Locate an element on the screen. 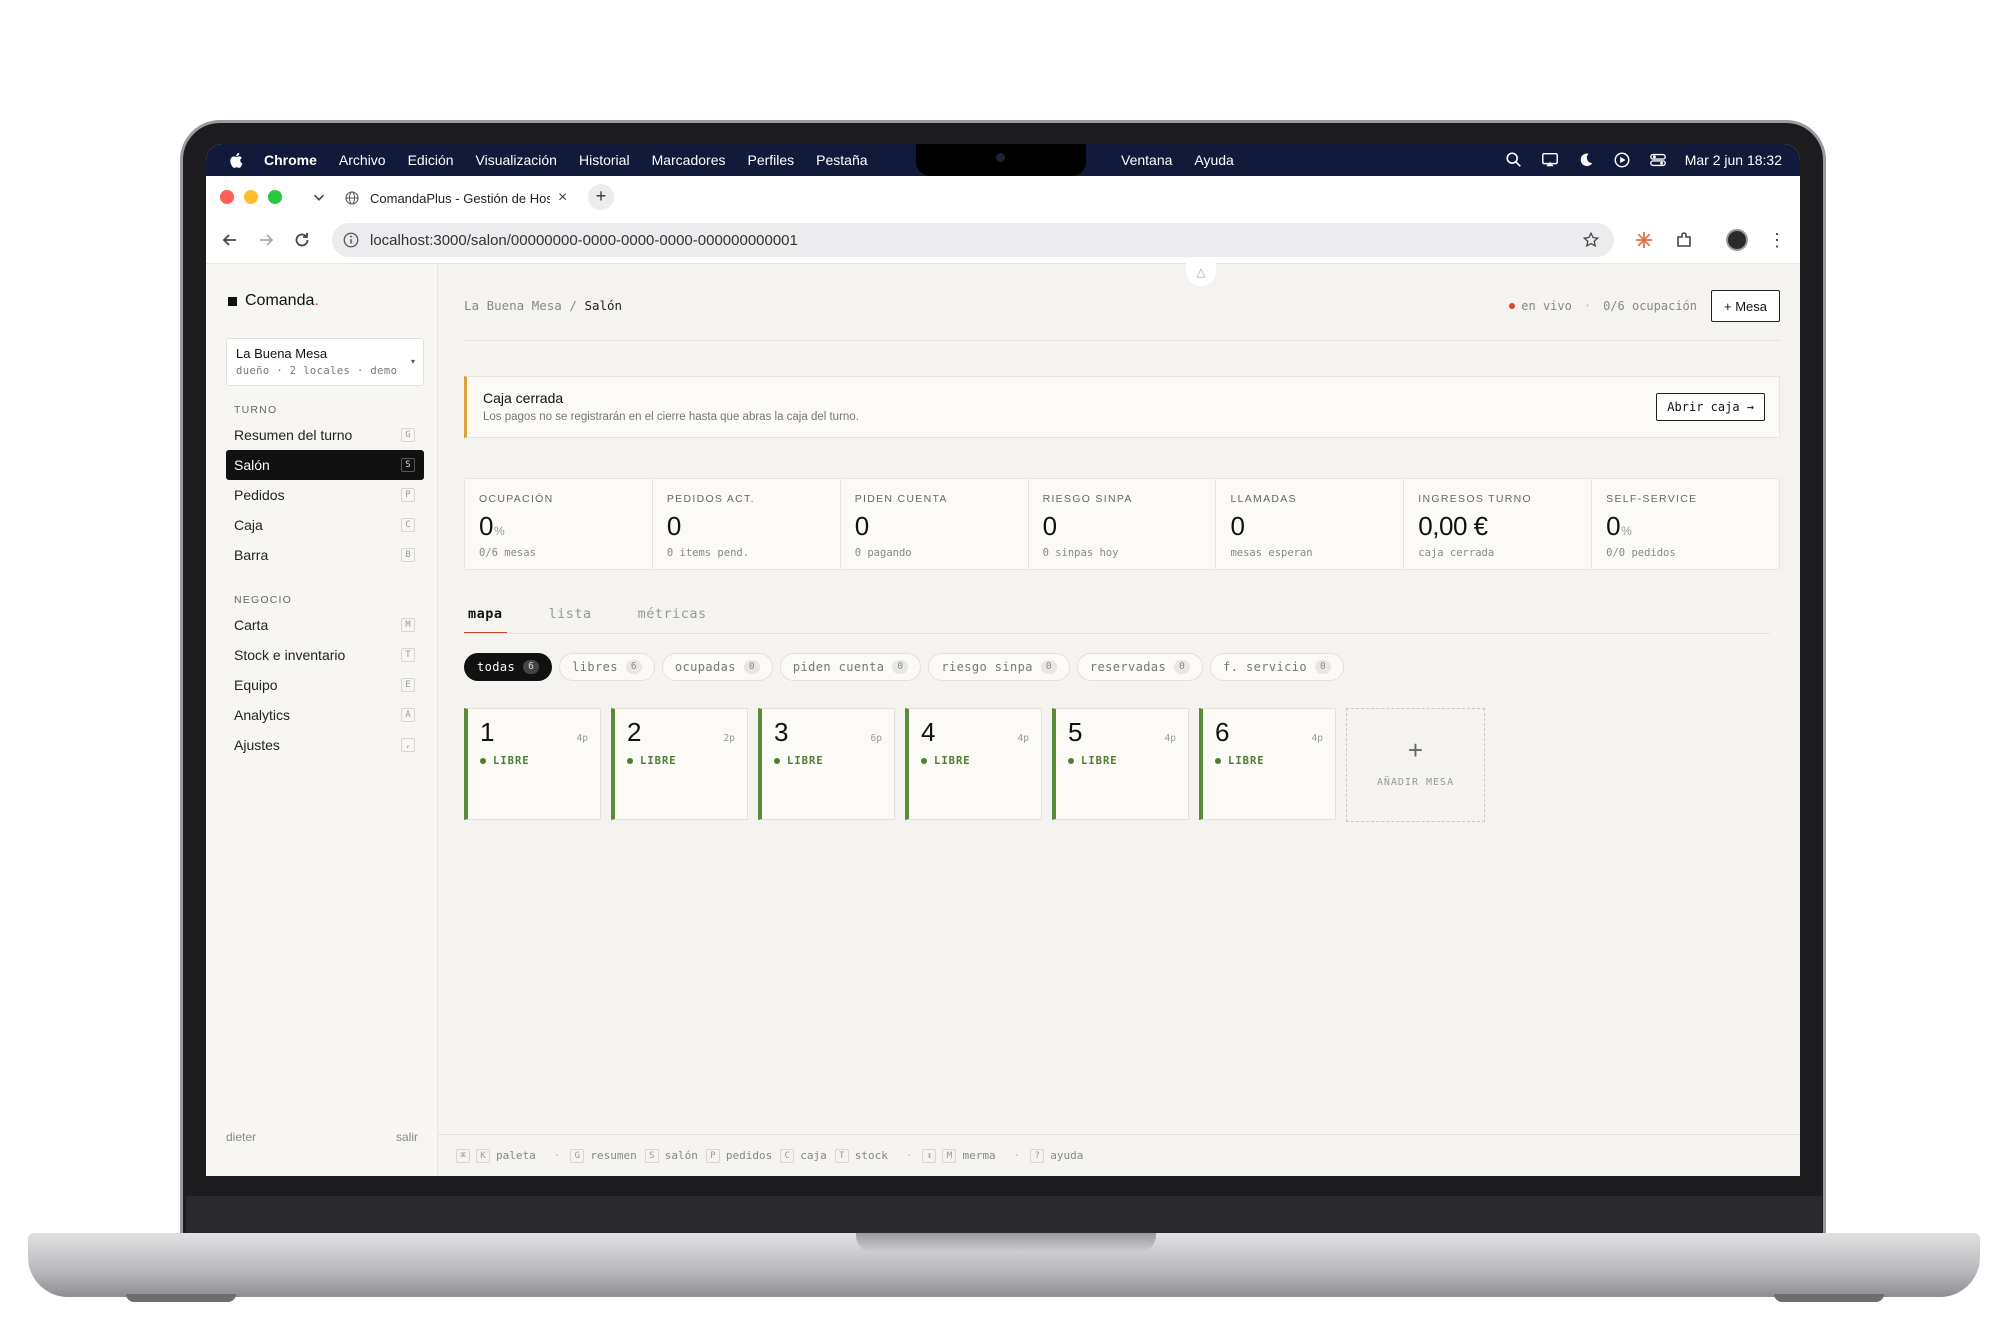 This screenshot has width=2000, height=1317. filter-label: todas is located at coordinates (496, 667).